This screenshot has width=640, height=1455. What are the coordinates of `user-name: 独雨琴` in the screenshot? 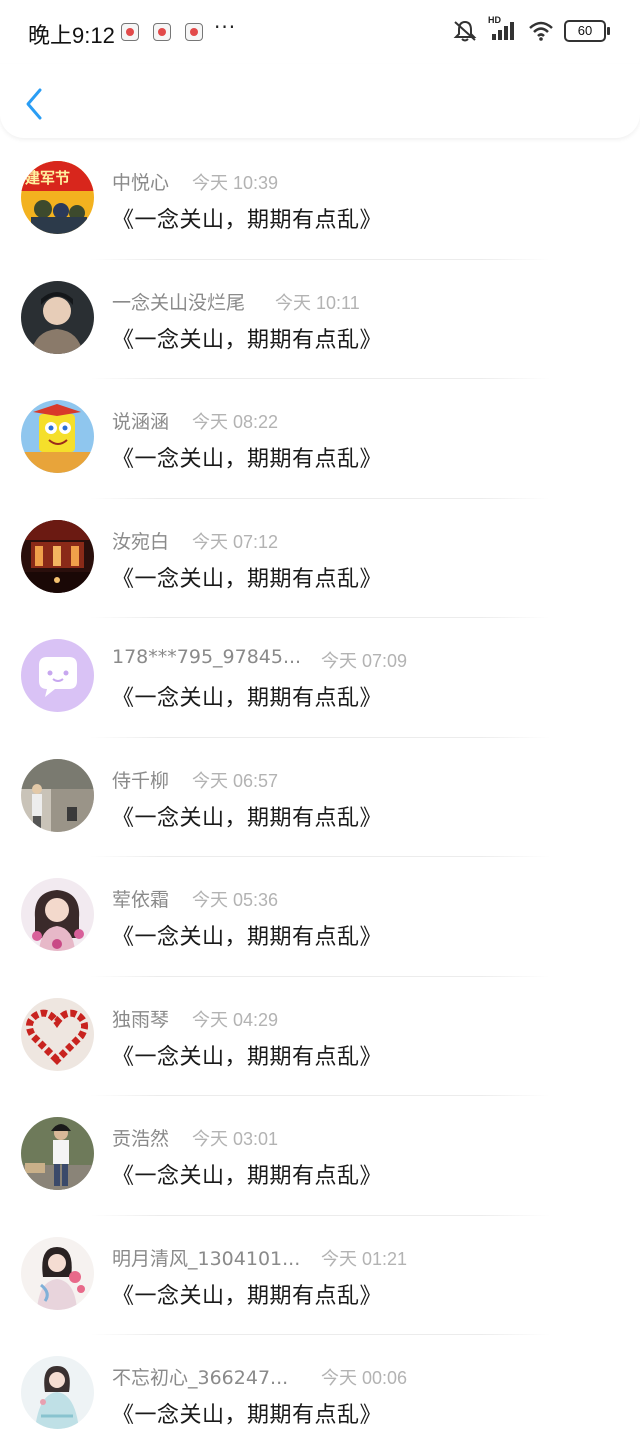 It's located at (140, 1018).